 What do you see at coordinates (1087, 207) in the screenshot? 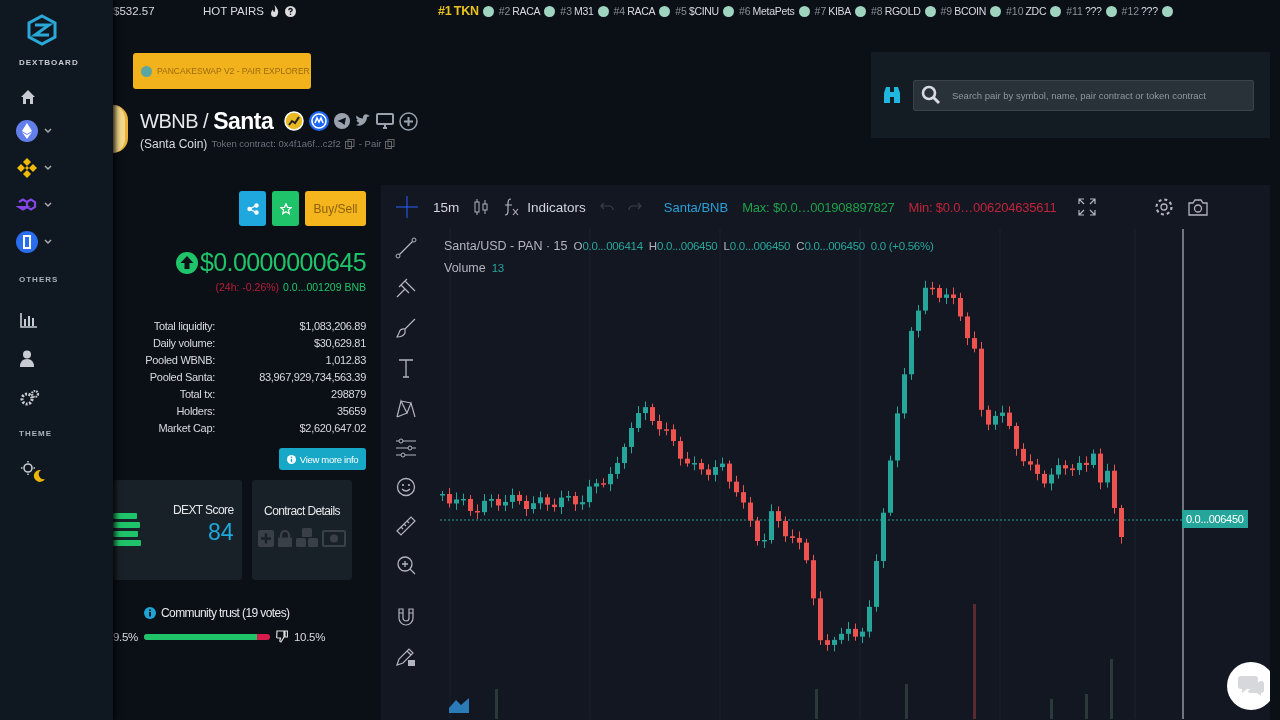
I see `fullscreen-icon` at bounding box center [1087, 207].